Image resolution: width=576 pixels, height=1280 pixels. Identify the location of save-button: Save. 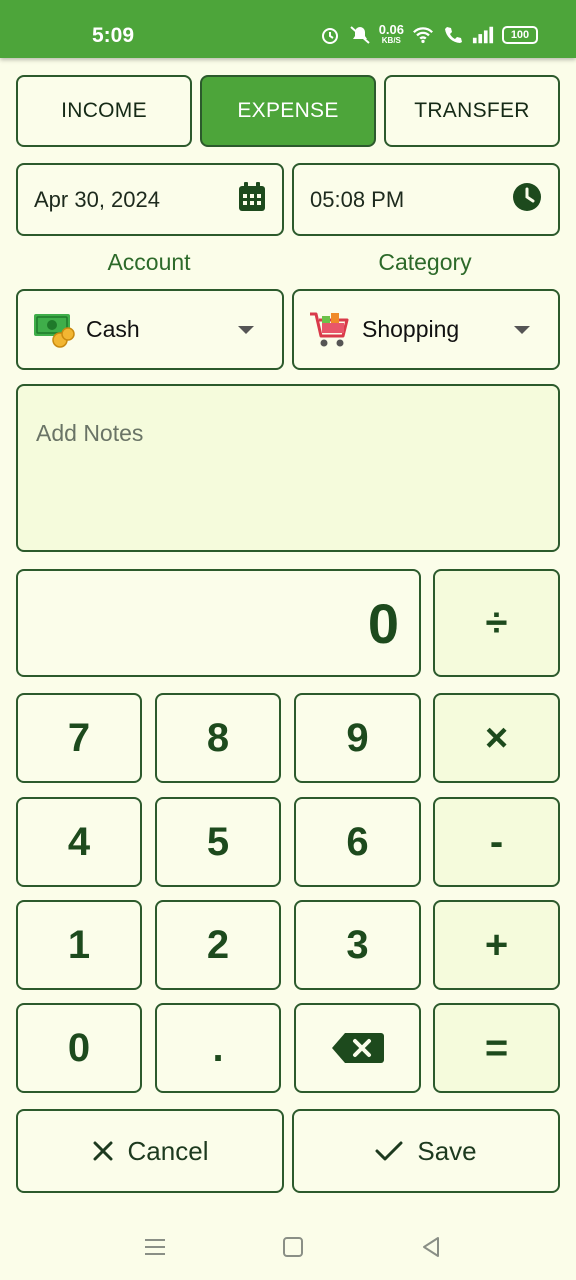
(426, 1151).